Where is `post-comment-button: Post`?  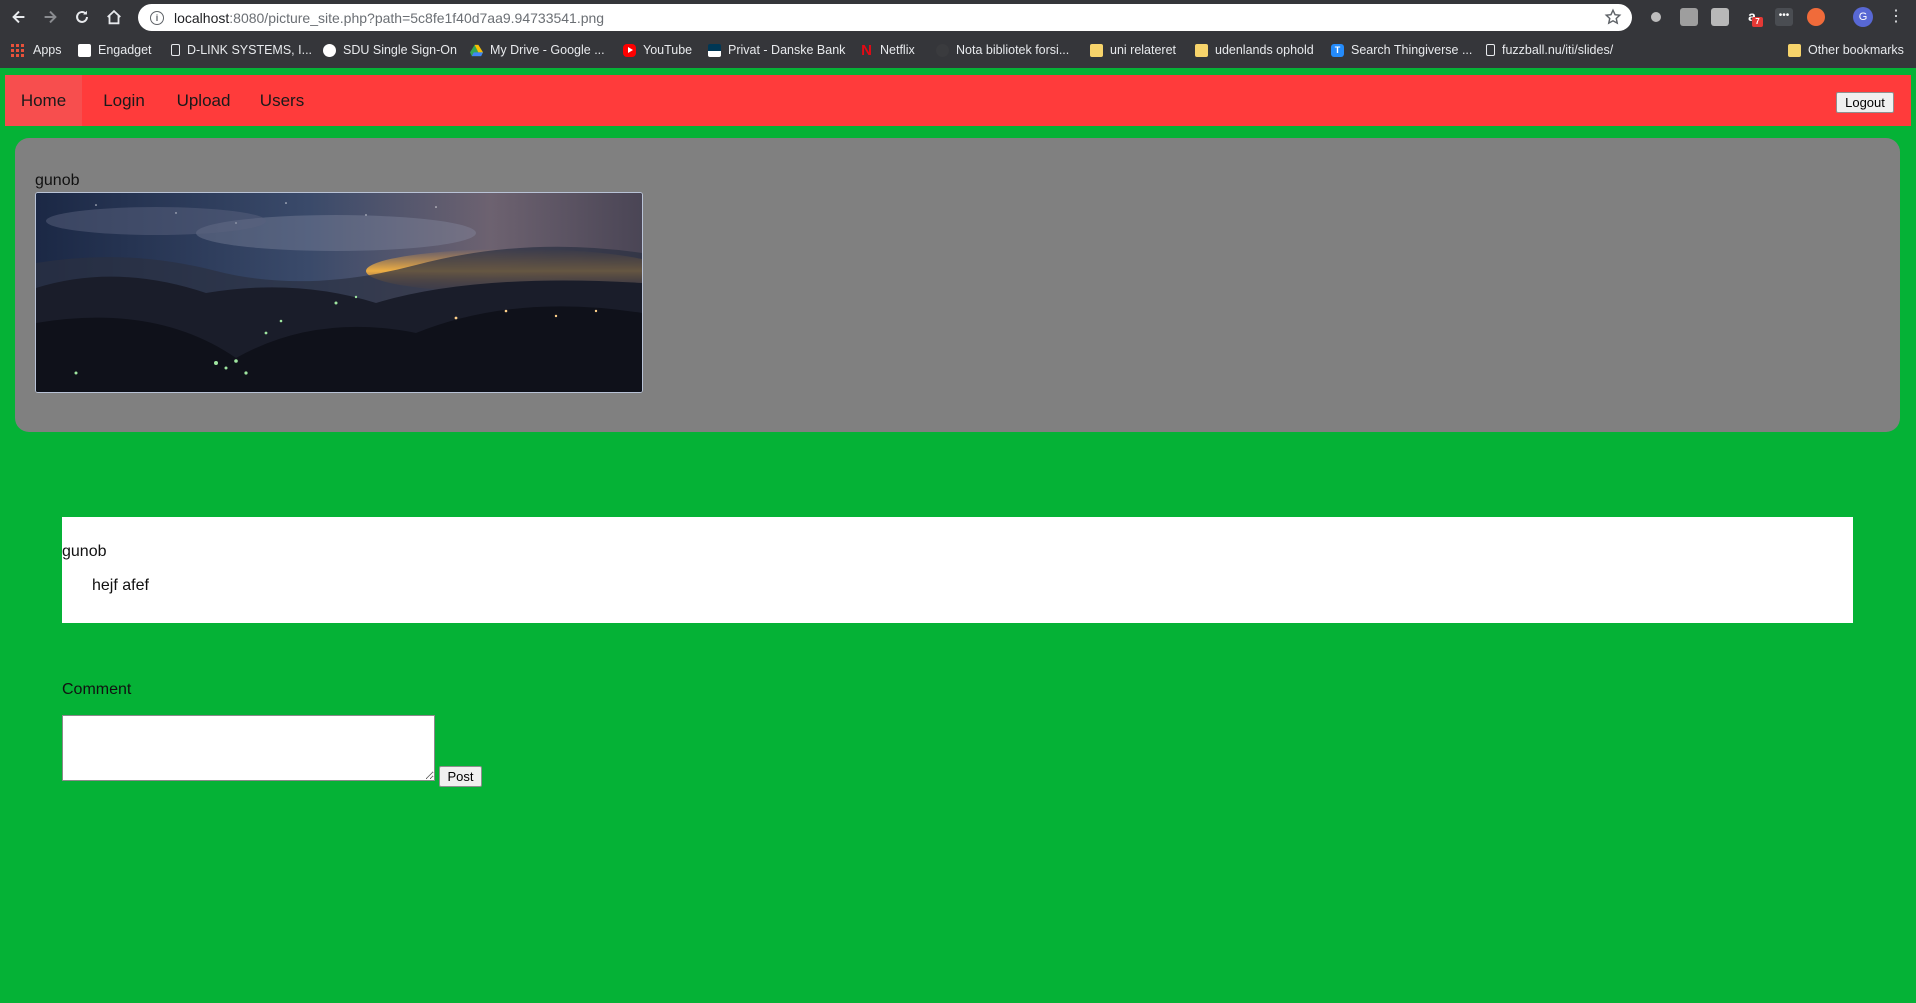
post-comment-button: Post is located at coordinates (460, 776).